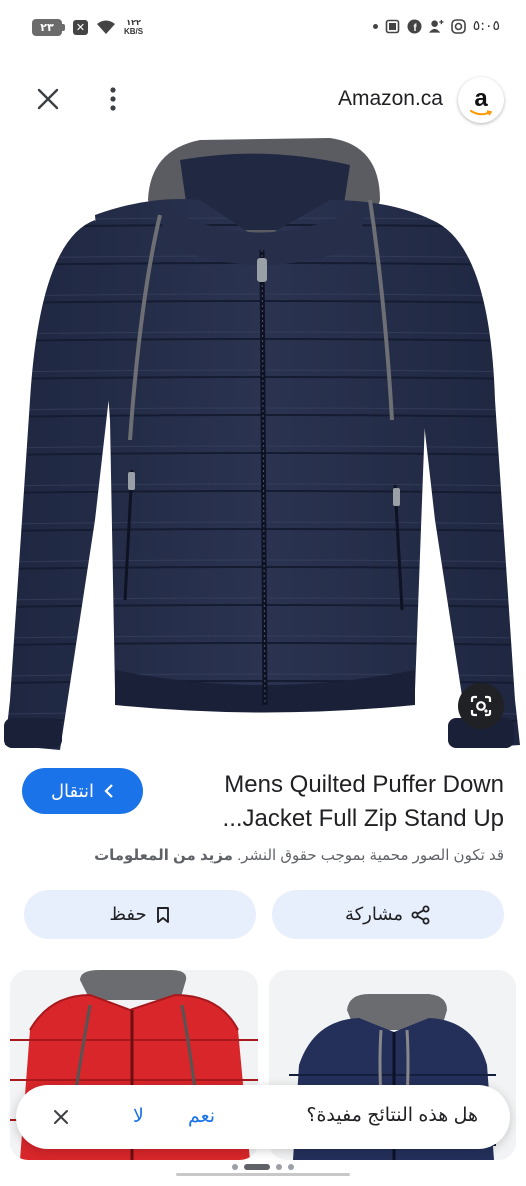 This screenshot has width=526, height=1186. Describe the element at coordinates (370, 855) in the screenshot. I see `copyright-text: قد تكون الصور محمية بموجب حقوق النشر.` at that location.